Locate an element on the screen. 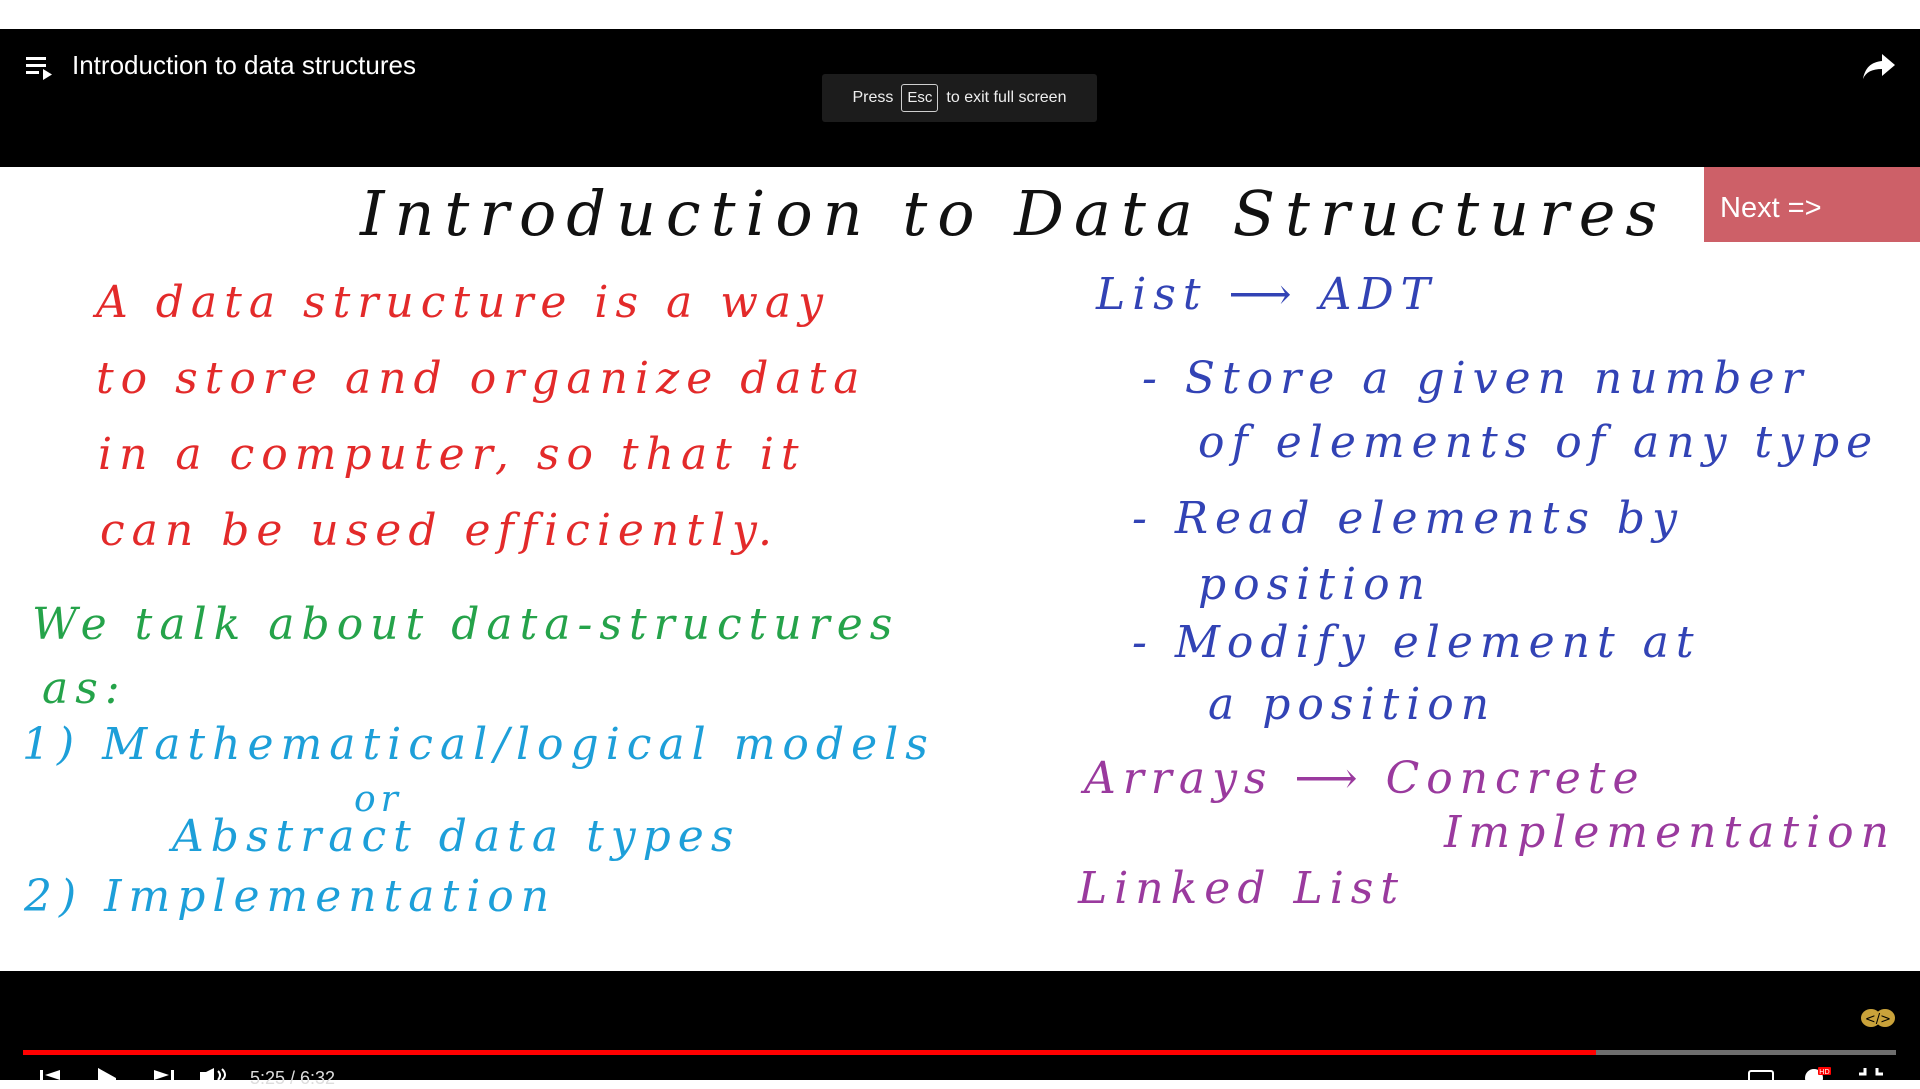 This screenshot has width=1920, height=1089. adt-line: Abstract data types is located at coordinates (456, 836).